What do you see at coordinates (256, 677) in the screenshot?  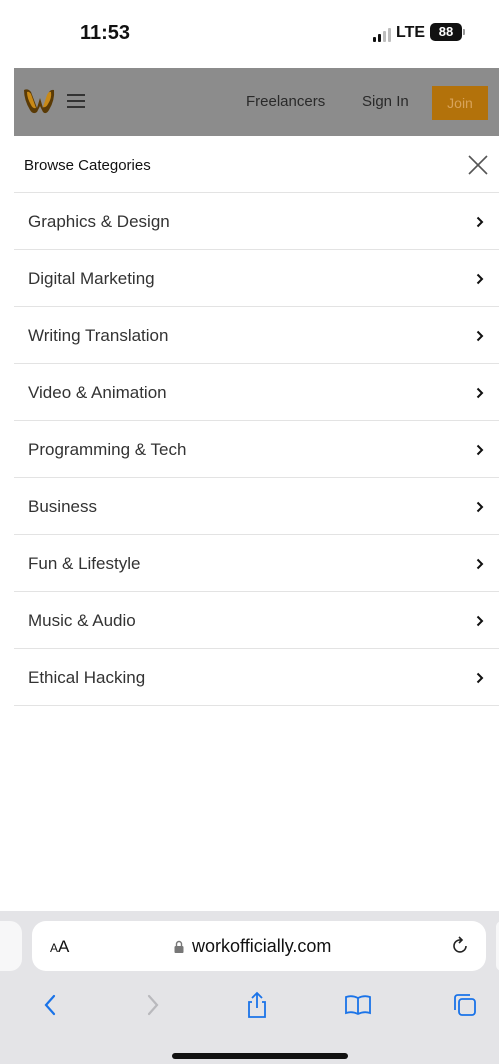 I see `category-item: Ethical Hacking` at bounding box center [256, 677].